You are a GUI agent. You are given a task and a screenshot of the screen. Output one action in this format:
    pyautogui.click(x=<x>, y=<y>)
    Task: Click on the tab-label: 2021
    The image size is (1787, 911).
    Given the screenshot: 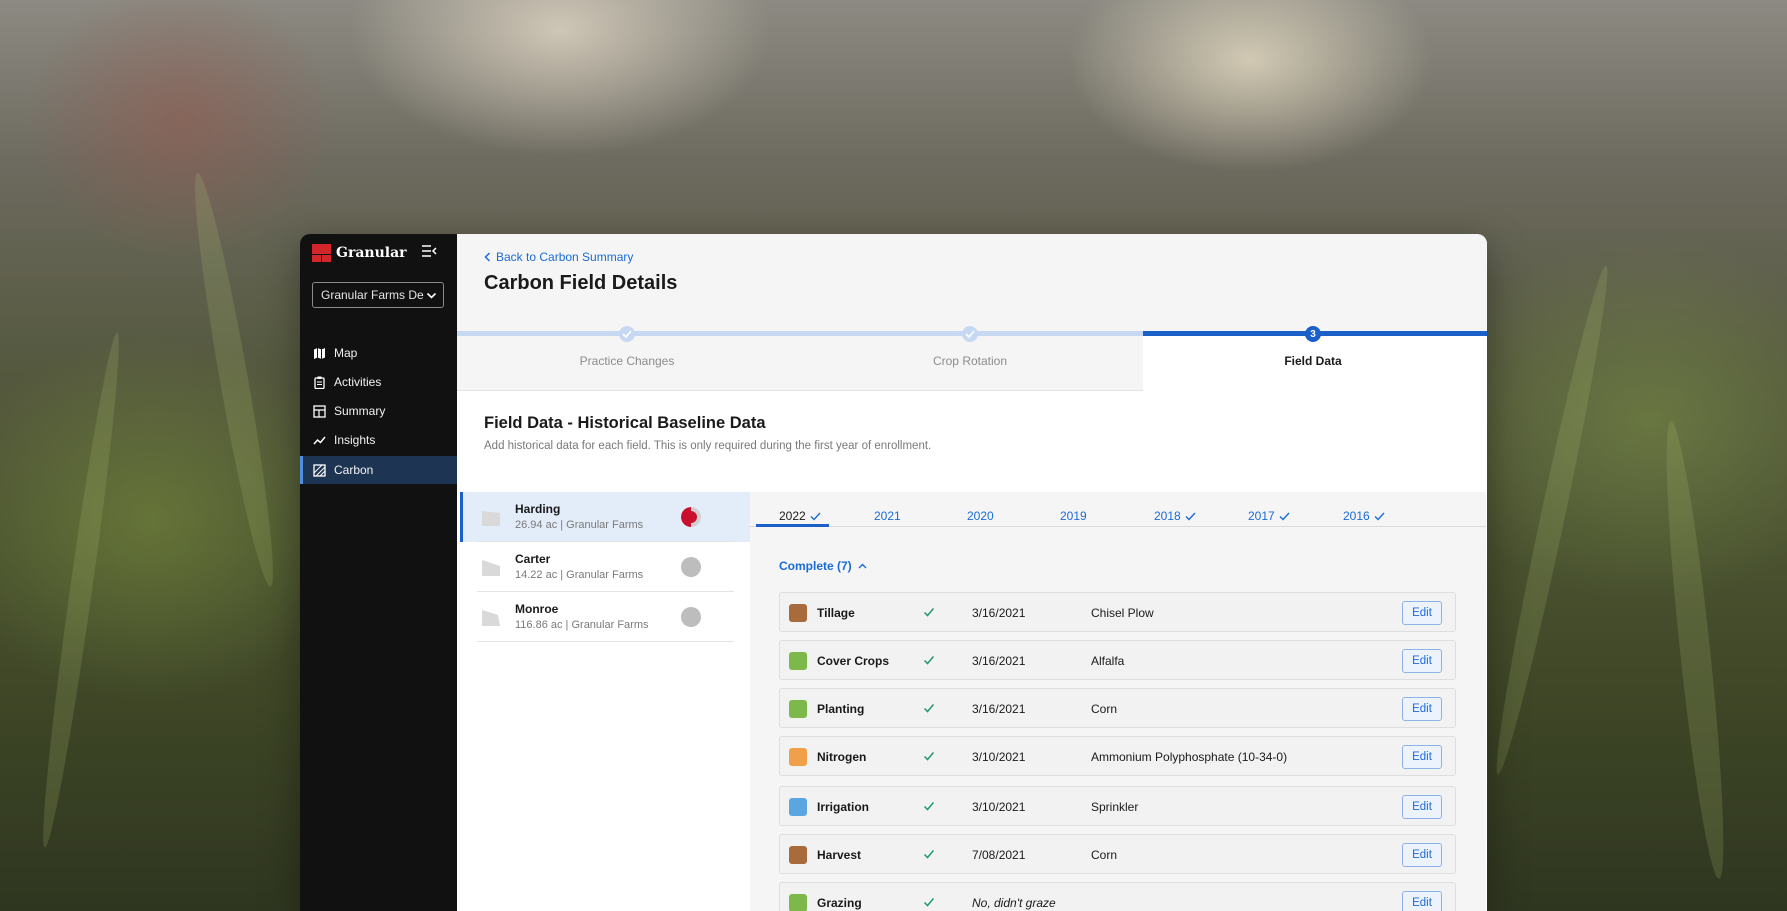 What is the action you would take?
    pyautogui.click(x=887, y=516)
    